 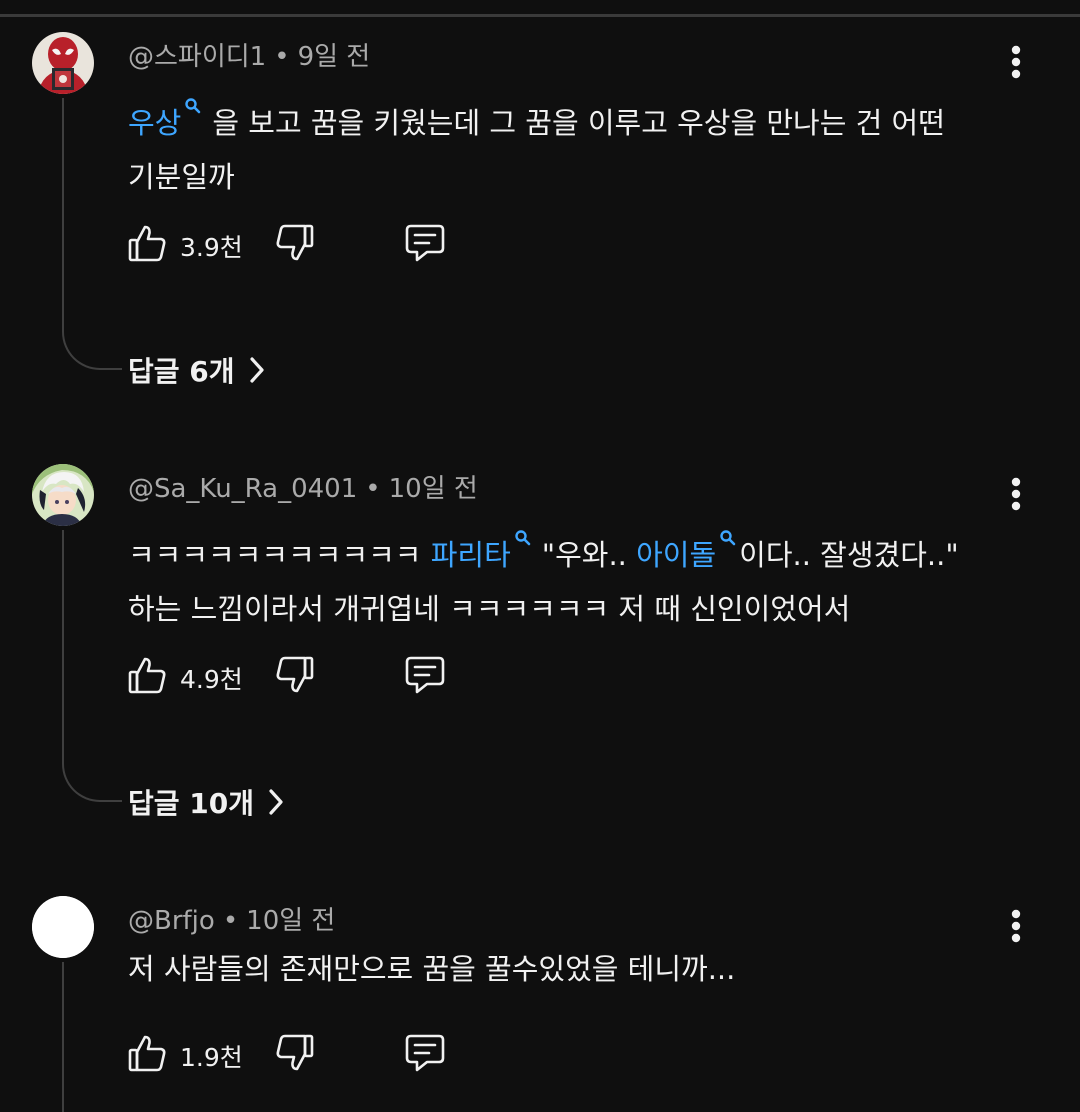 I want to click on like-count: 1.9천, so click(x=211, y=1057).